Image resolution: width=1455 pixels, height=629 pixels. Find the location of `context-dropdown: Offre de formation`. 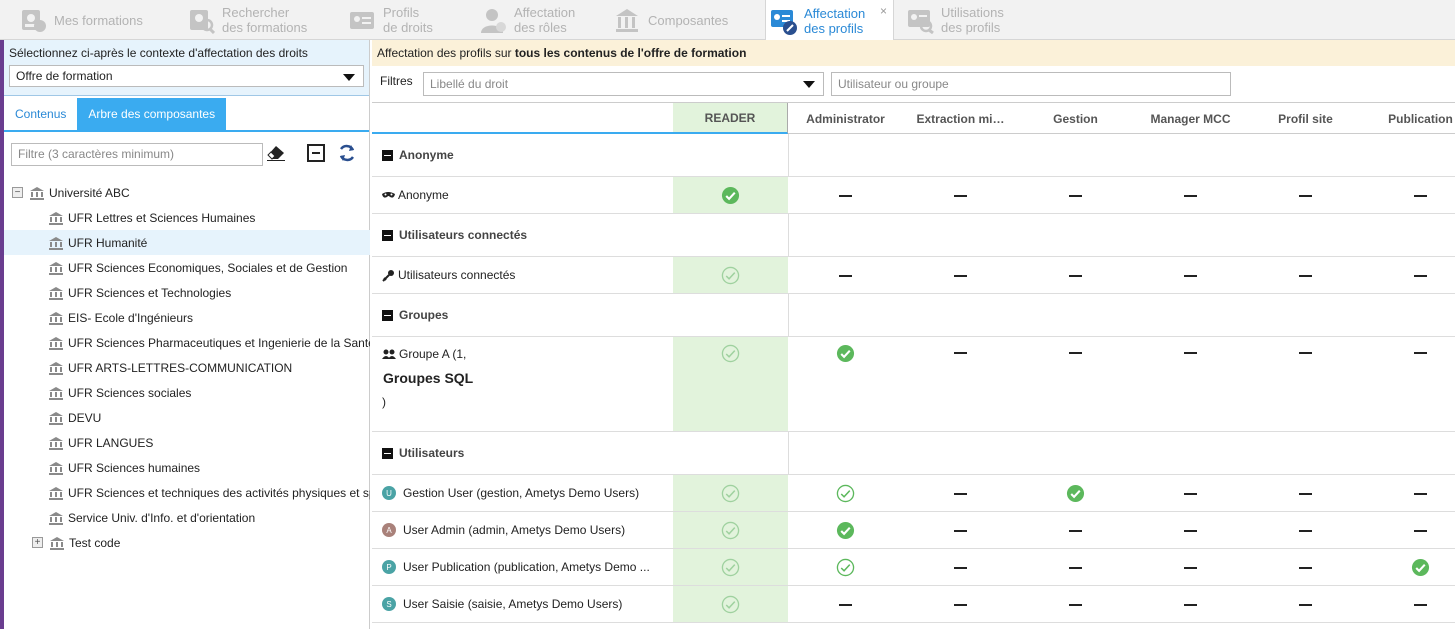

context-dropdown: Offre de formation is located at coordinates (186, 76).